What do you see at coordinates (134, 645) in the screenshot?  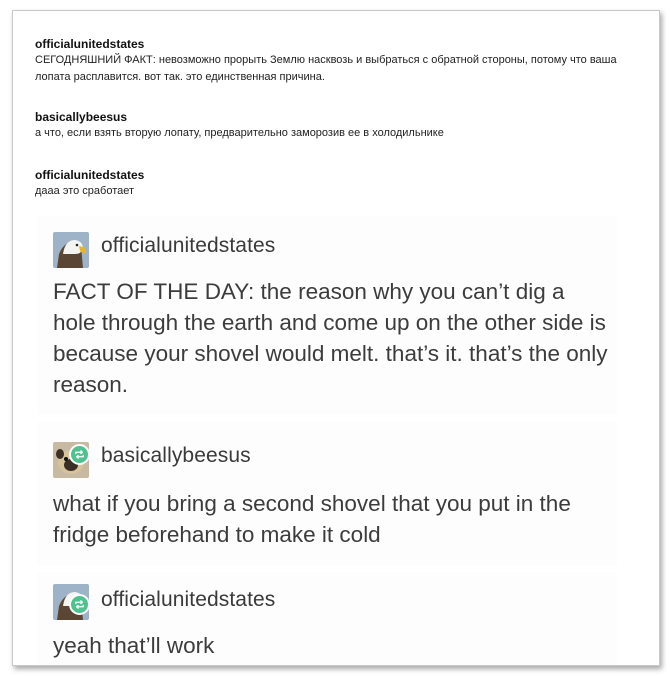 I see `post-body: yeah that’ll work` at bounding box center [134, 645].